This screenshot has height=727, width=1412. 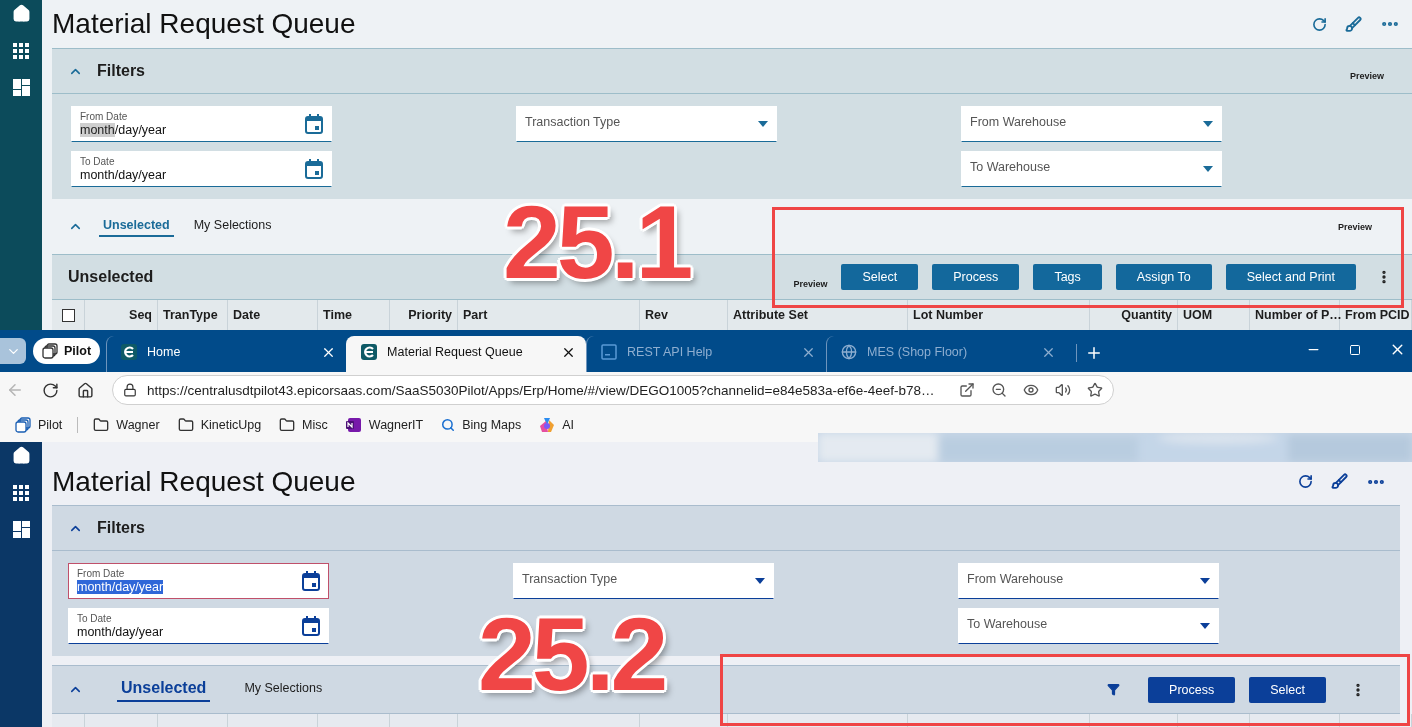 I want to click on open-external-icon, so click(x=967, y=390).